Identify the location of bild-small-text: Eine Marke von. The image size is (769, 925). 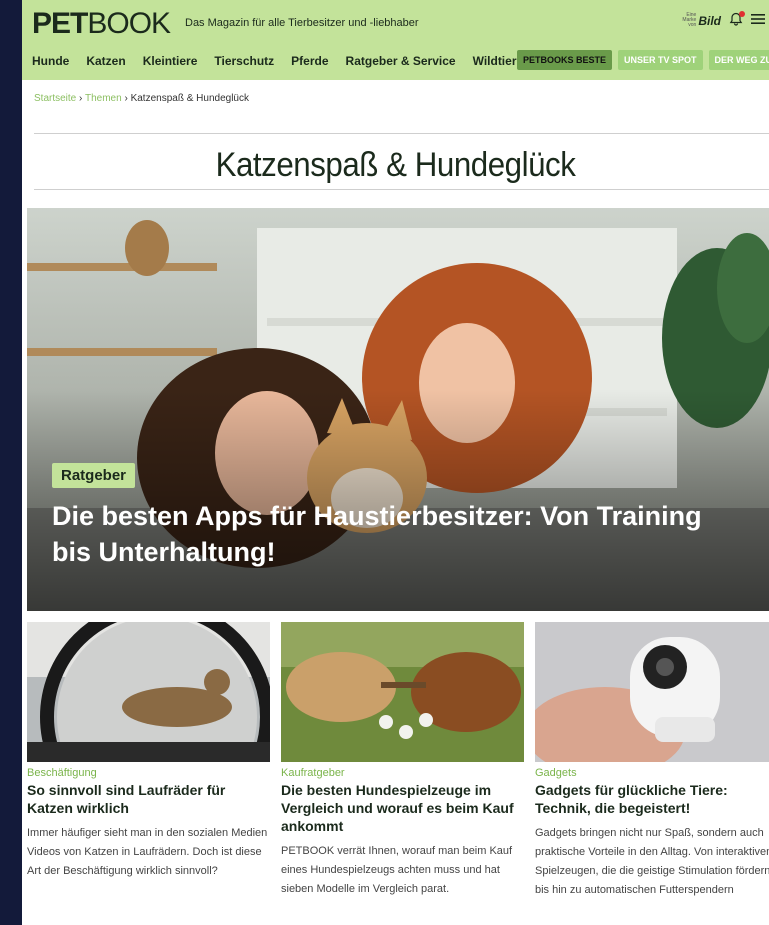
(689, 20).